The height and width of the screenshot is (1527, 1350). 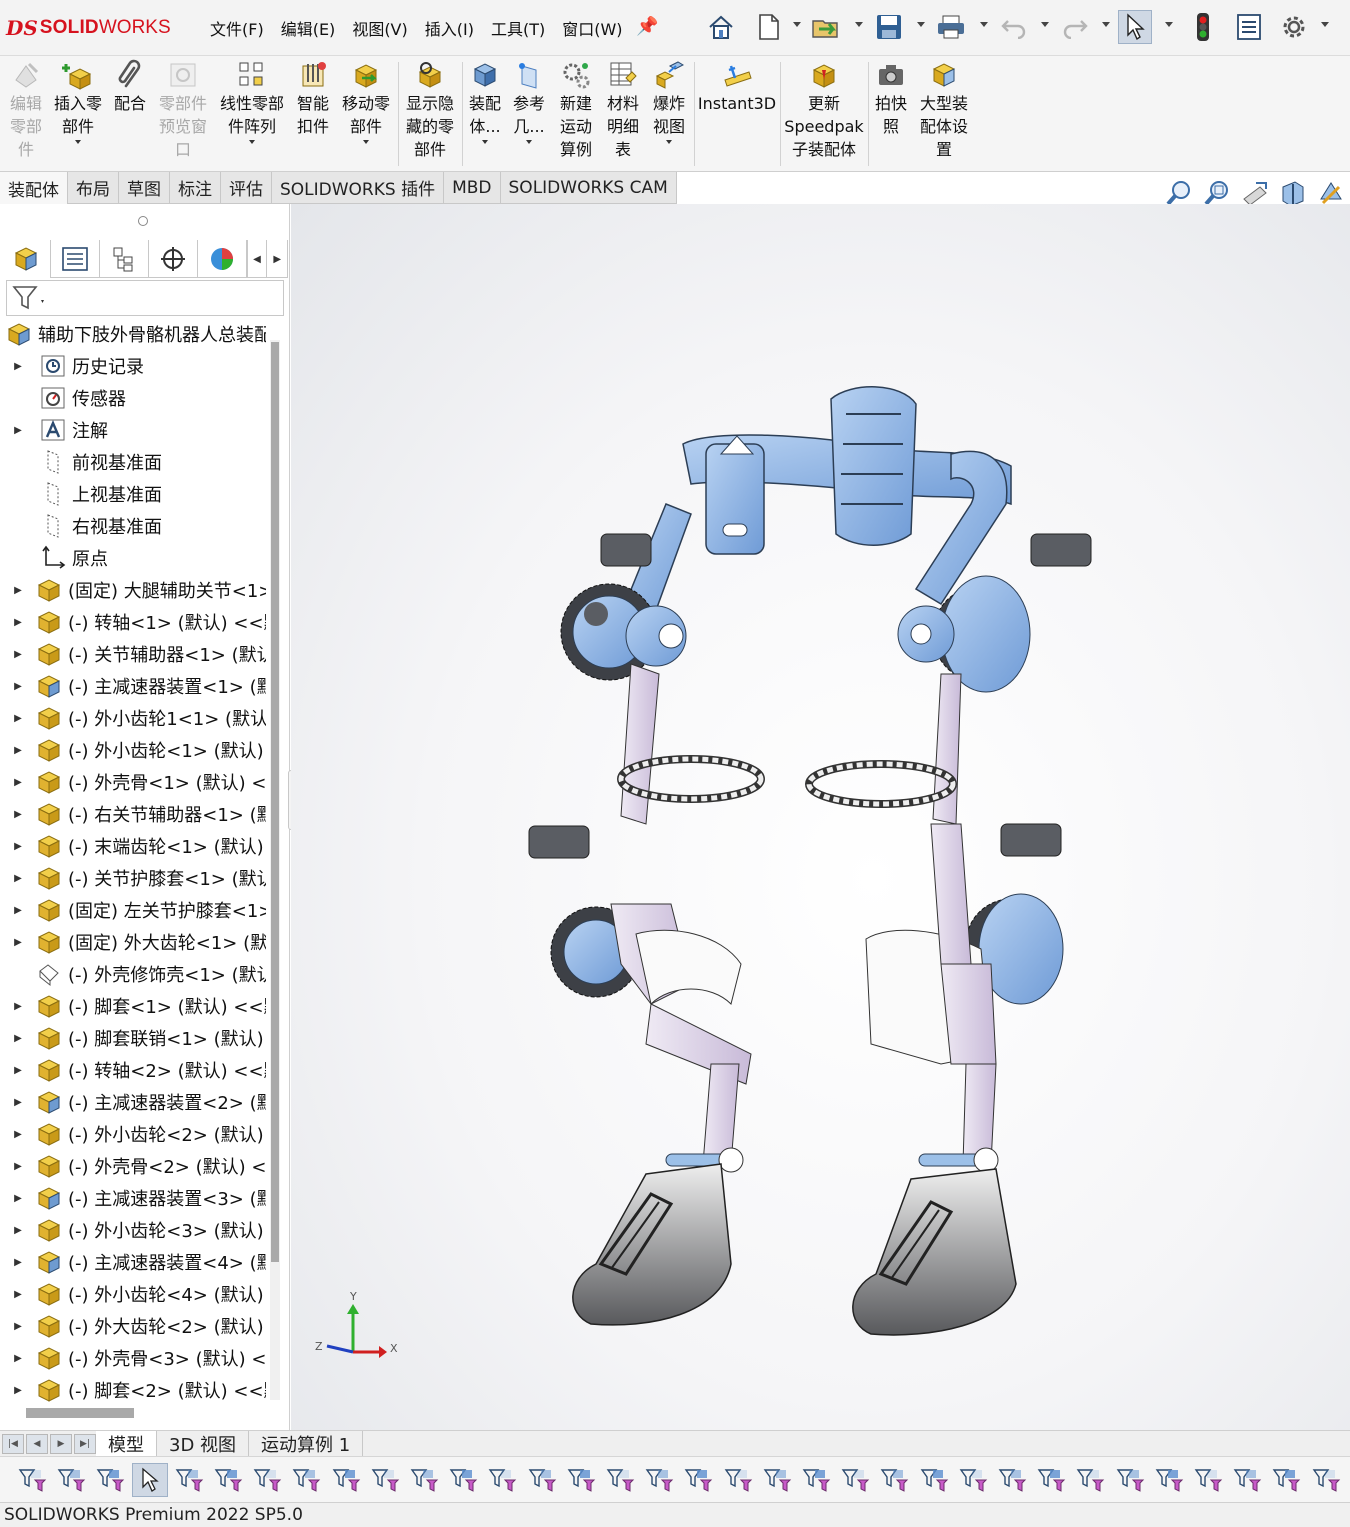 What do you see at coordinates (133, 654) in the screenshot?
I see `tree-item: ▶ (-) 关节辅助器<1> (默认)` at bounding box center [133, 654].